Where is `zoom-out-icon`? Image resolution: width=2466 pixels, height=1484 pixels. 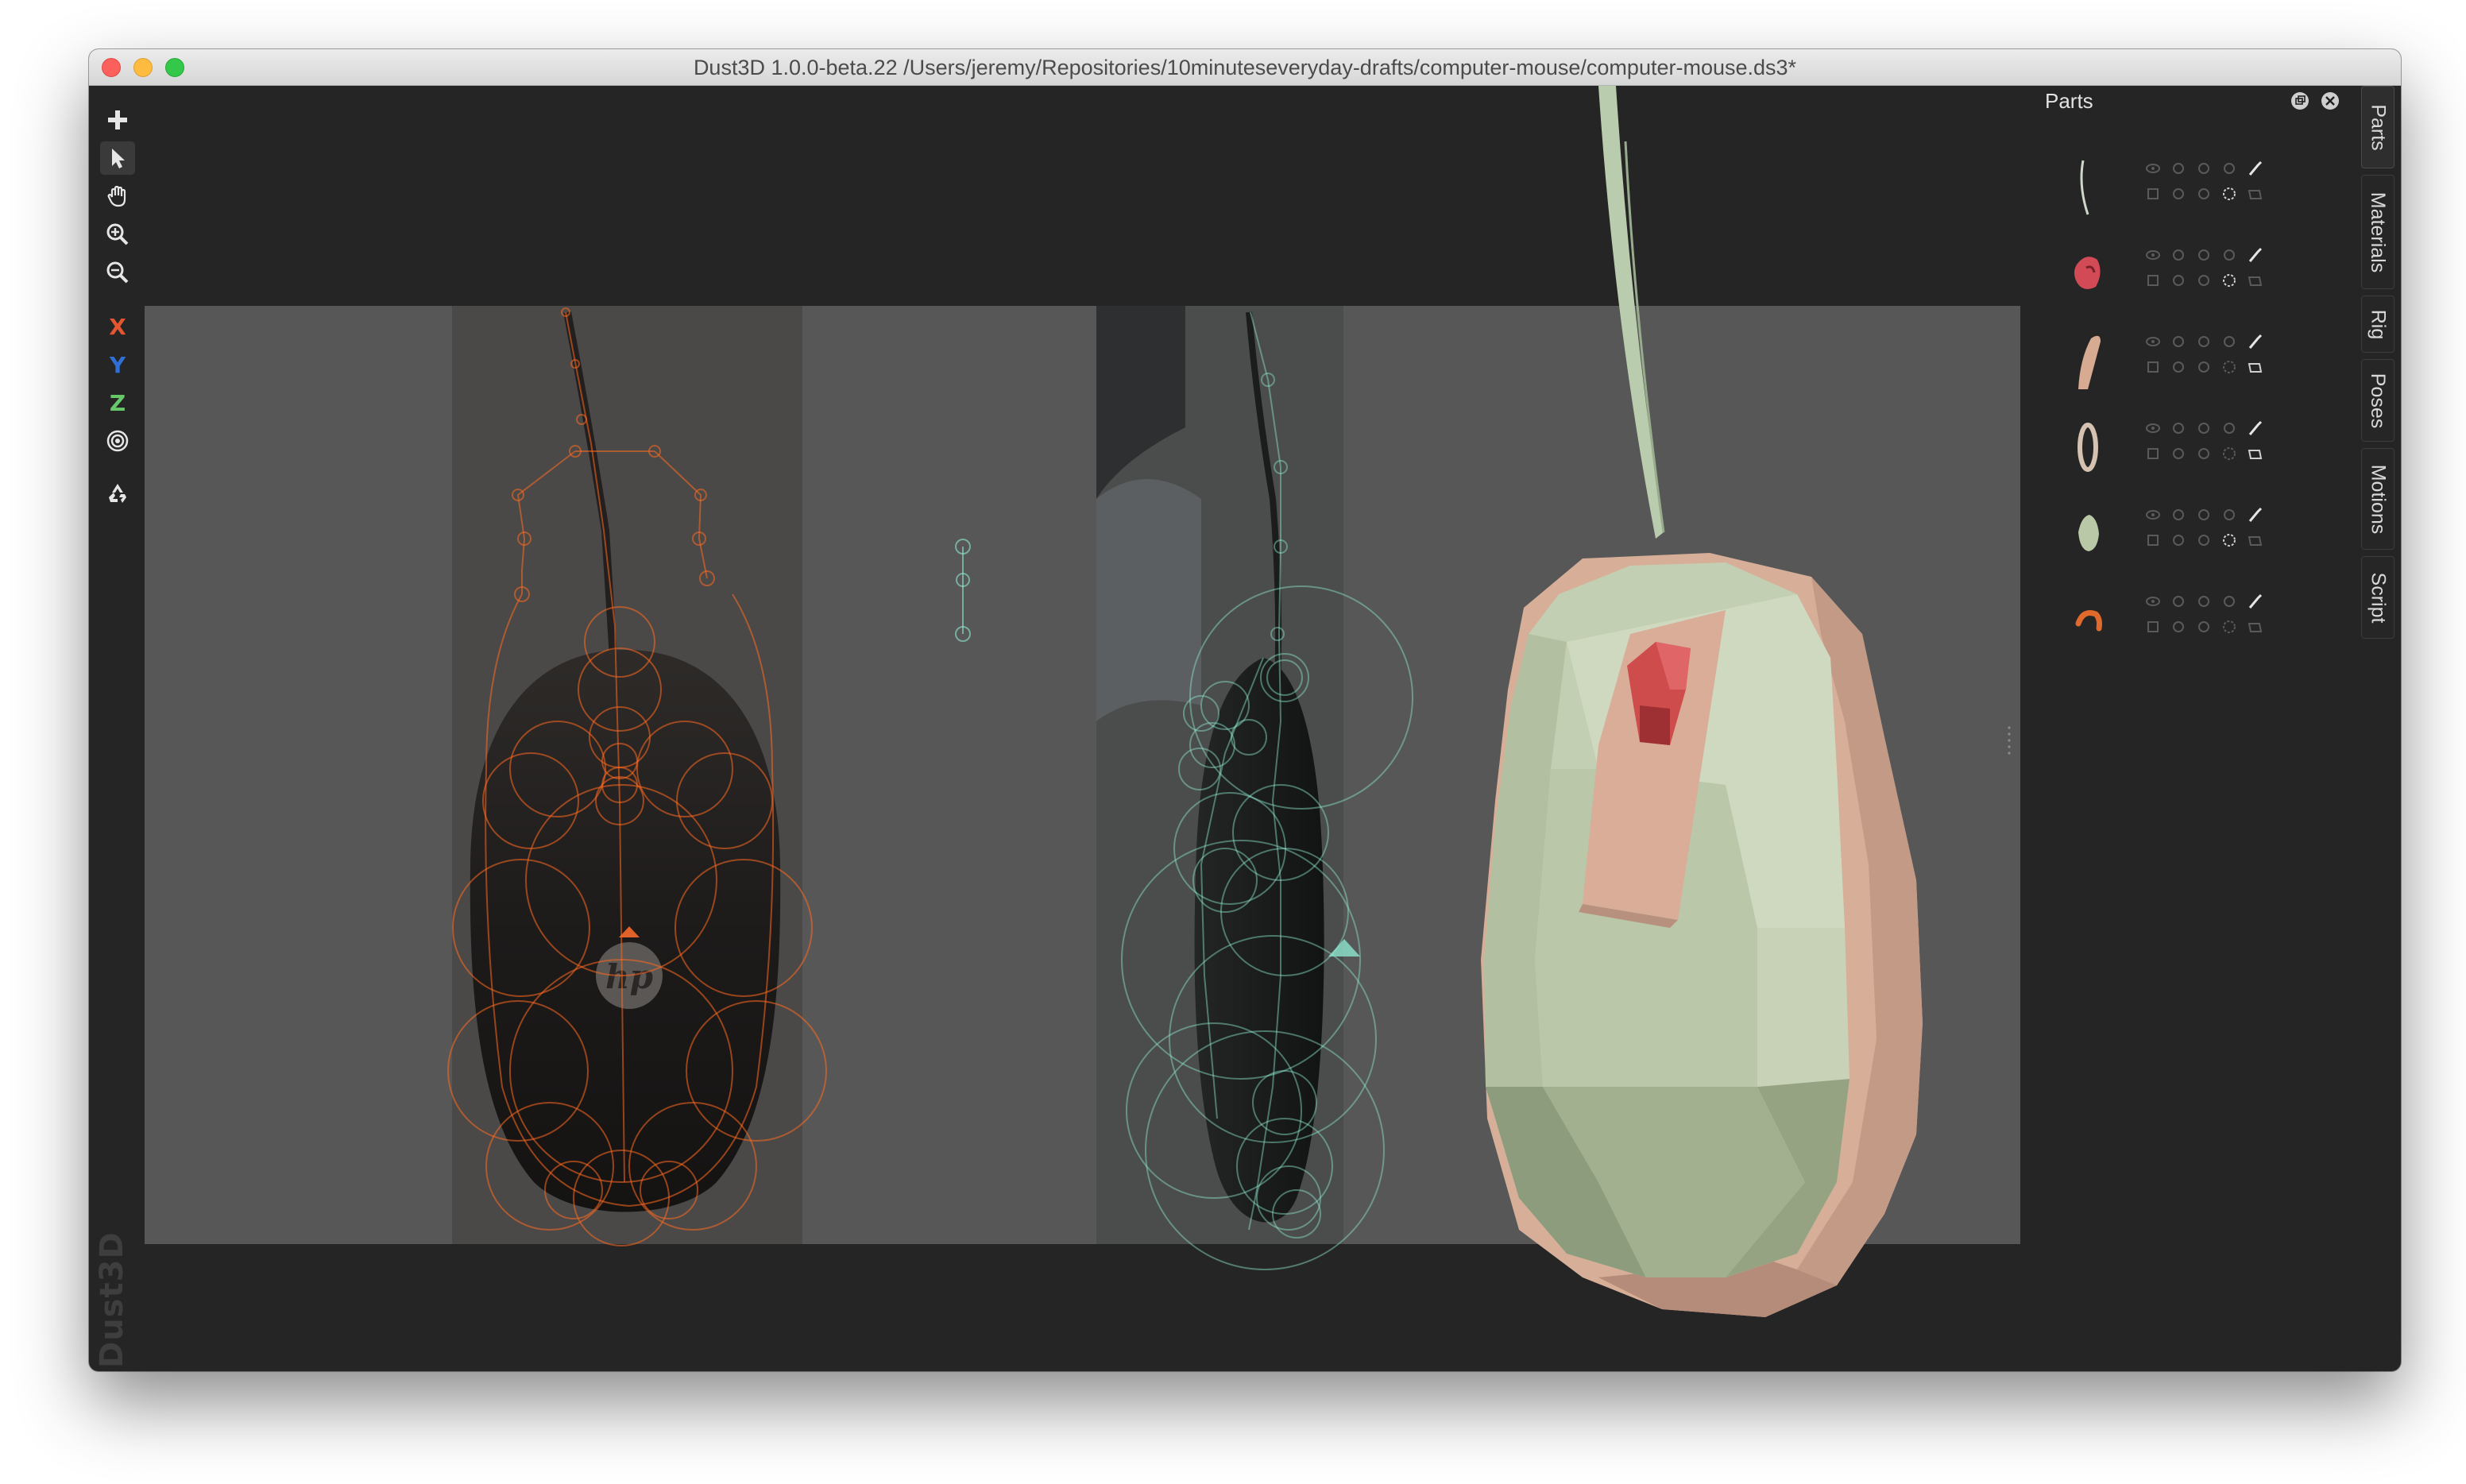 zoom-out-icon is located at coordinates (117, 272).